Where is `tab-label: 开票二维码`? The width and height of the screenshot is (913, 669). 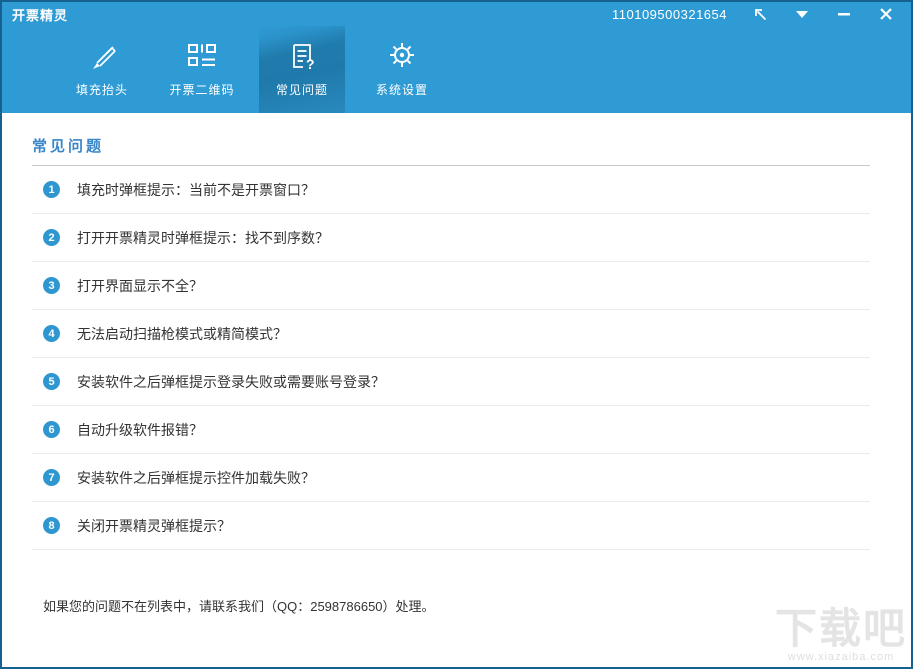 tab-label: 开票二维码 is located at coordinates (202, 90).